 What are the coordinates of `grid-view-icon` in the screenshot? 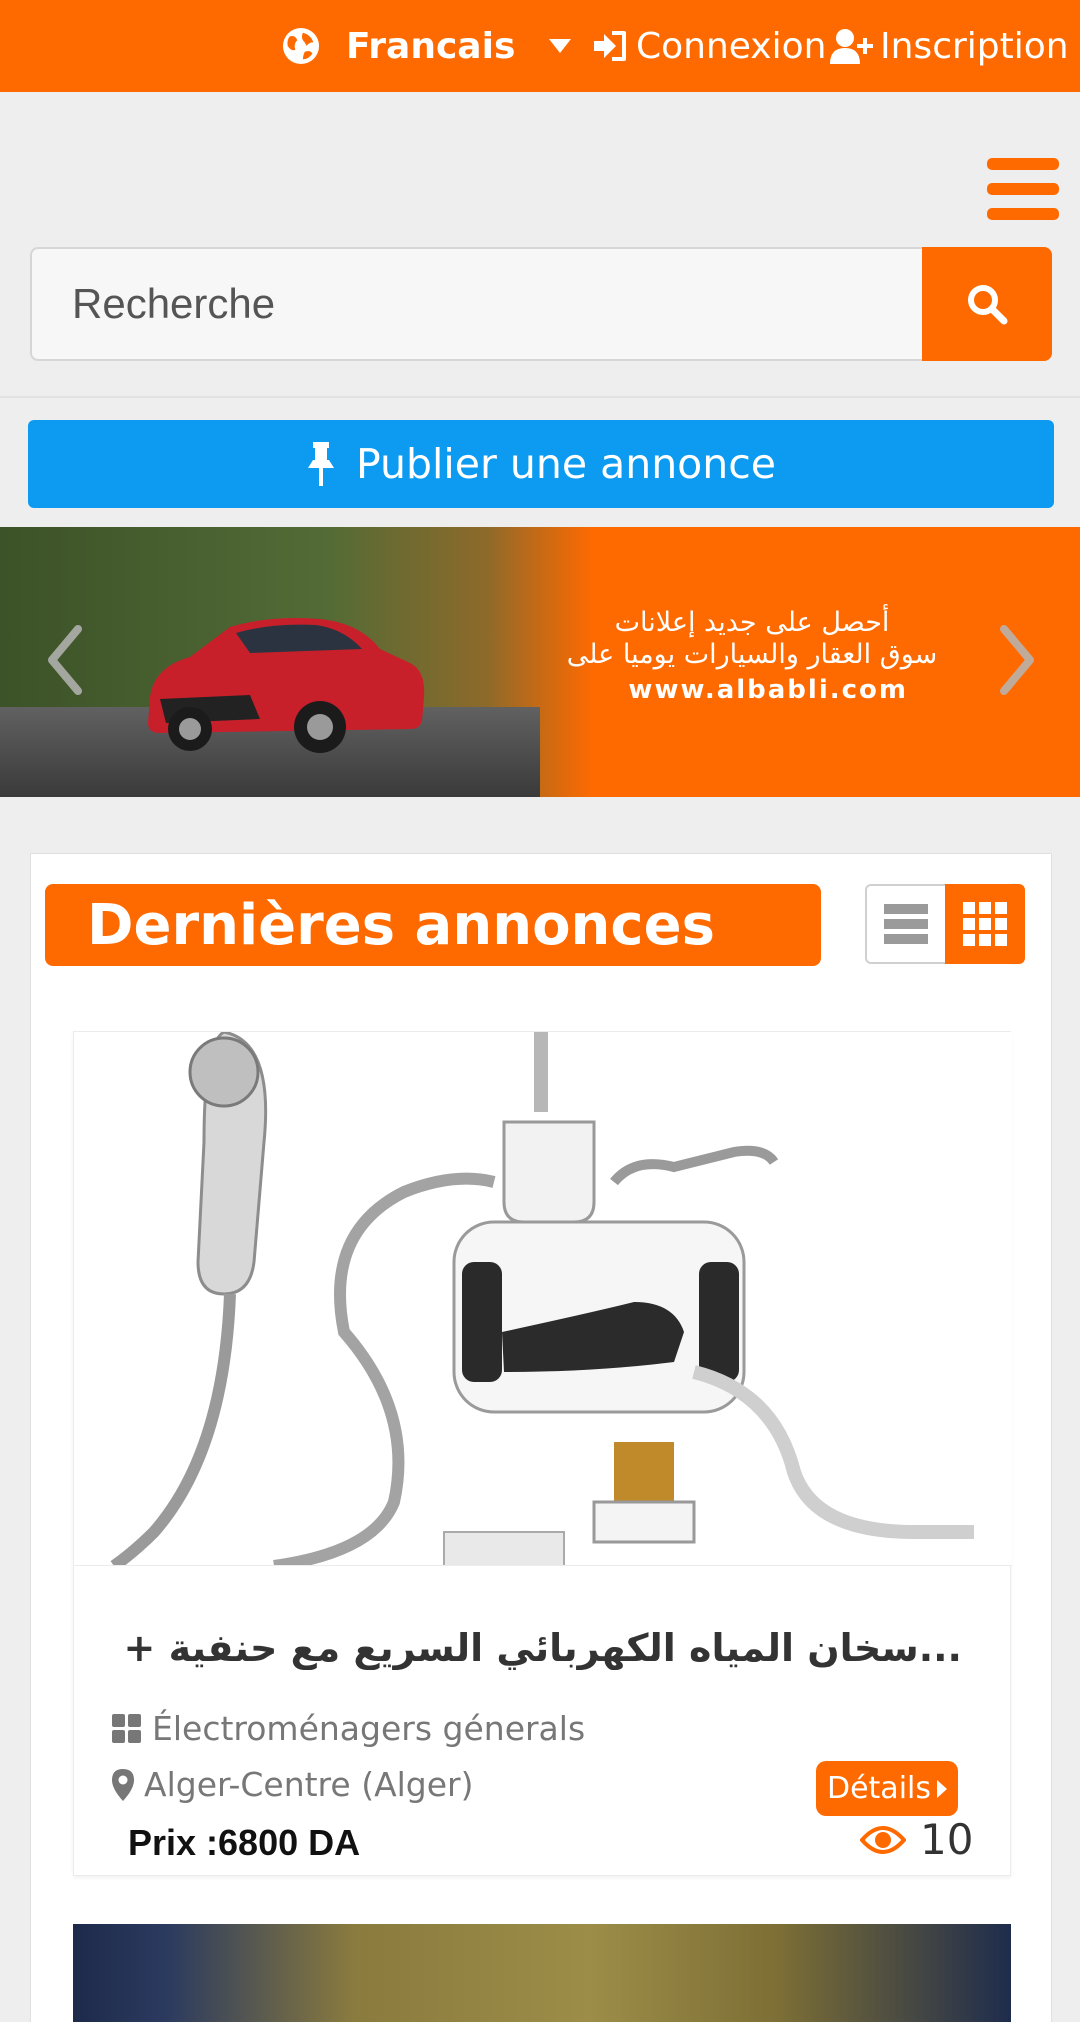 It's located at (985, 924).